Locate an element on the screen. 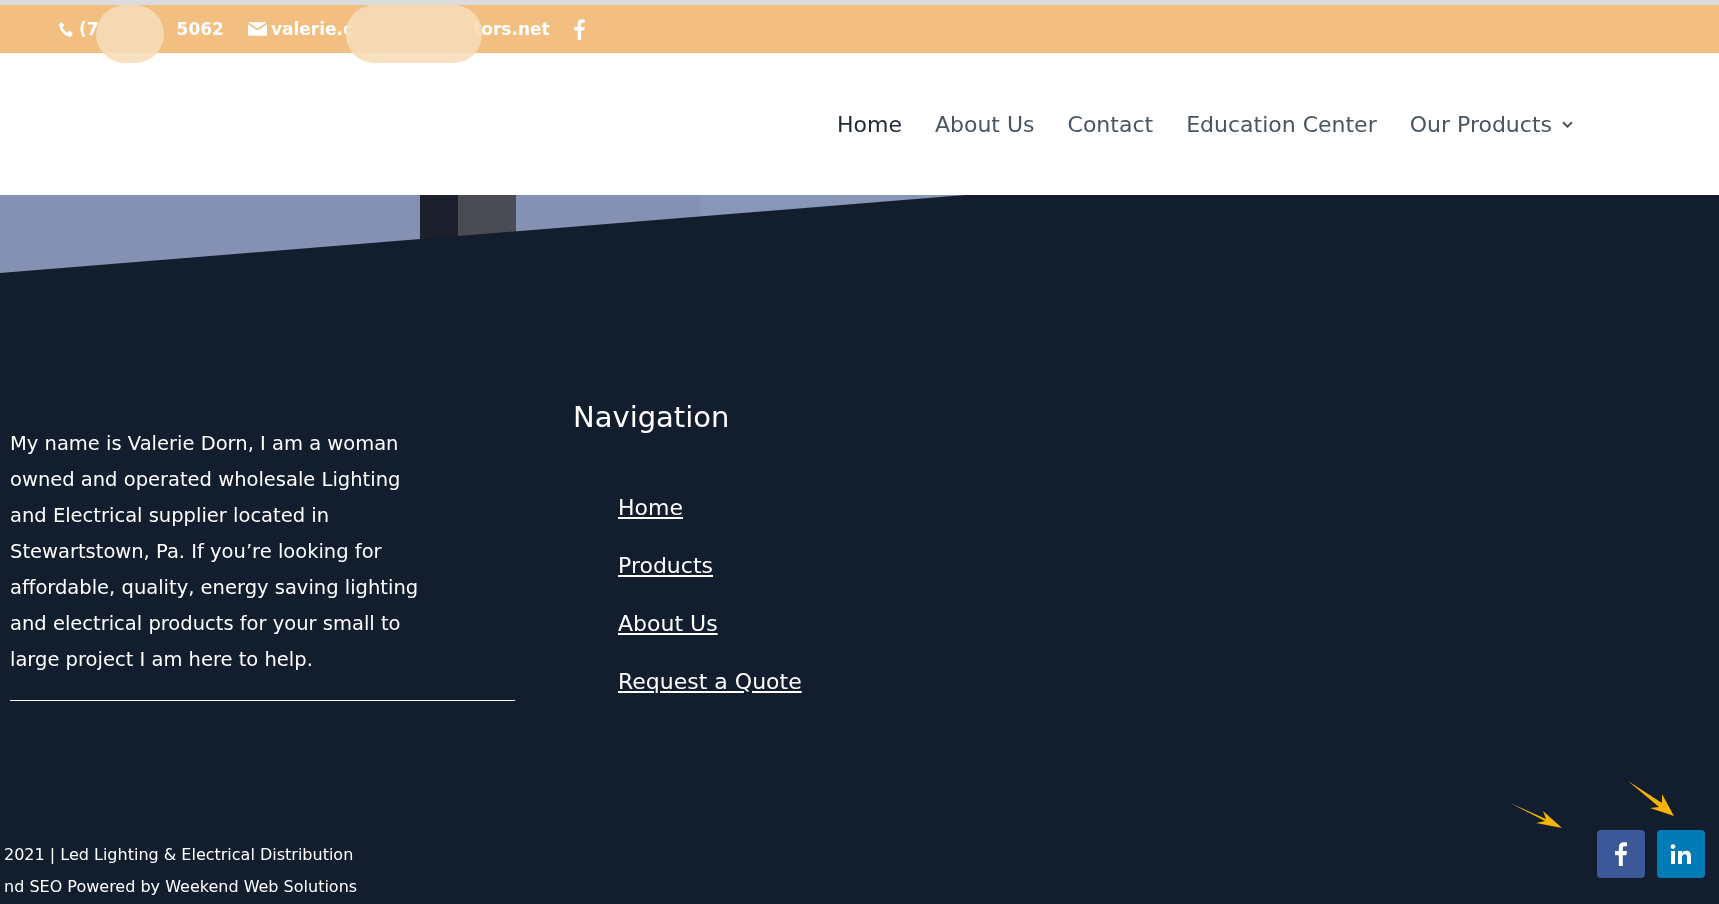 Image resolution: width=1719 pixels, height=904 pixels. phone-icon is located at coordinates (66, 29).